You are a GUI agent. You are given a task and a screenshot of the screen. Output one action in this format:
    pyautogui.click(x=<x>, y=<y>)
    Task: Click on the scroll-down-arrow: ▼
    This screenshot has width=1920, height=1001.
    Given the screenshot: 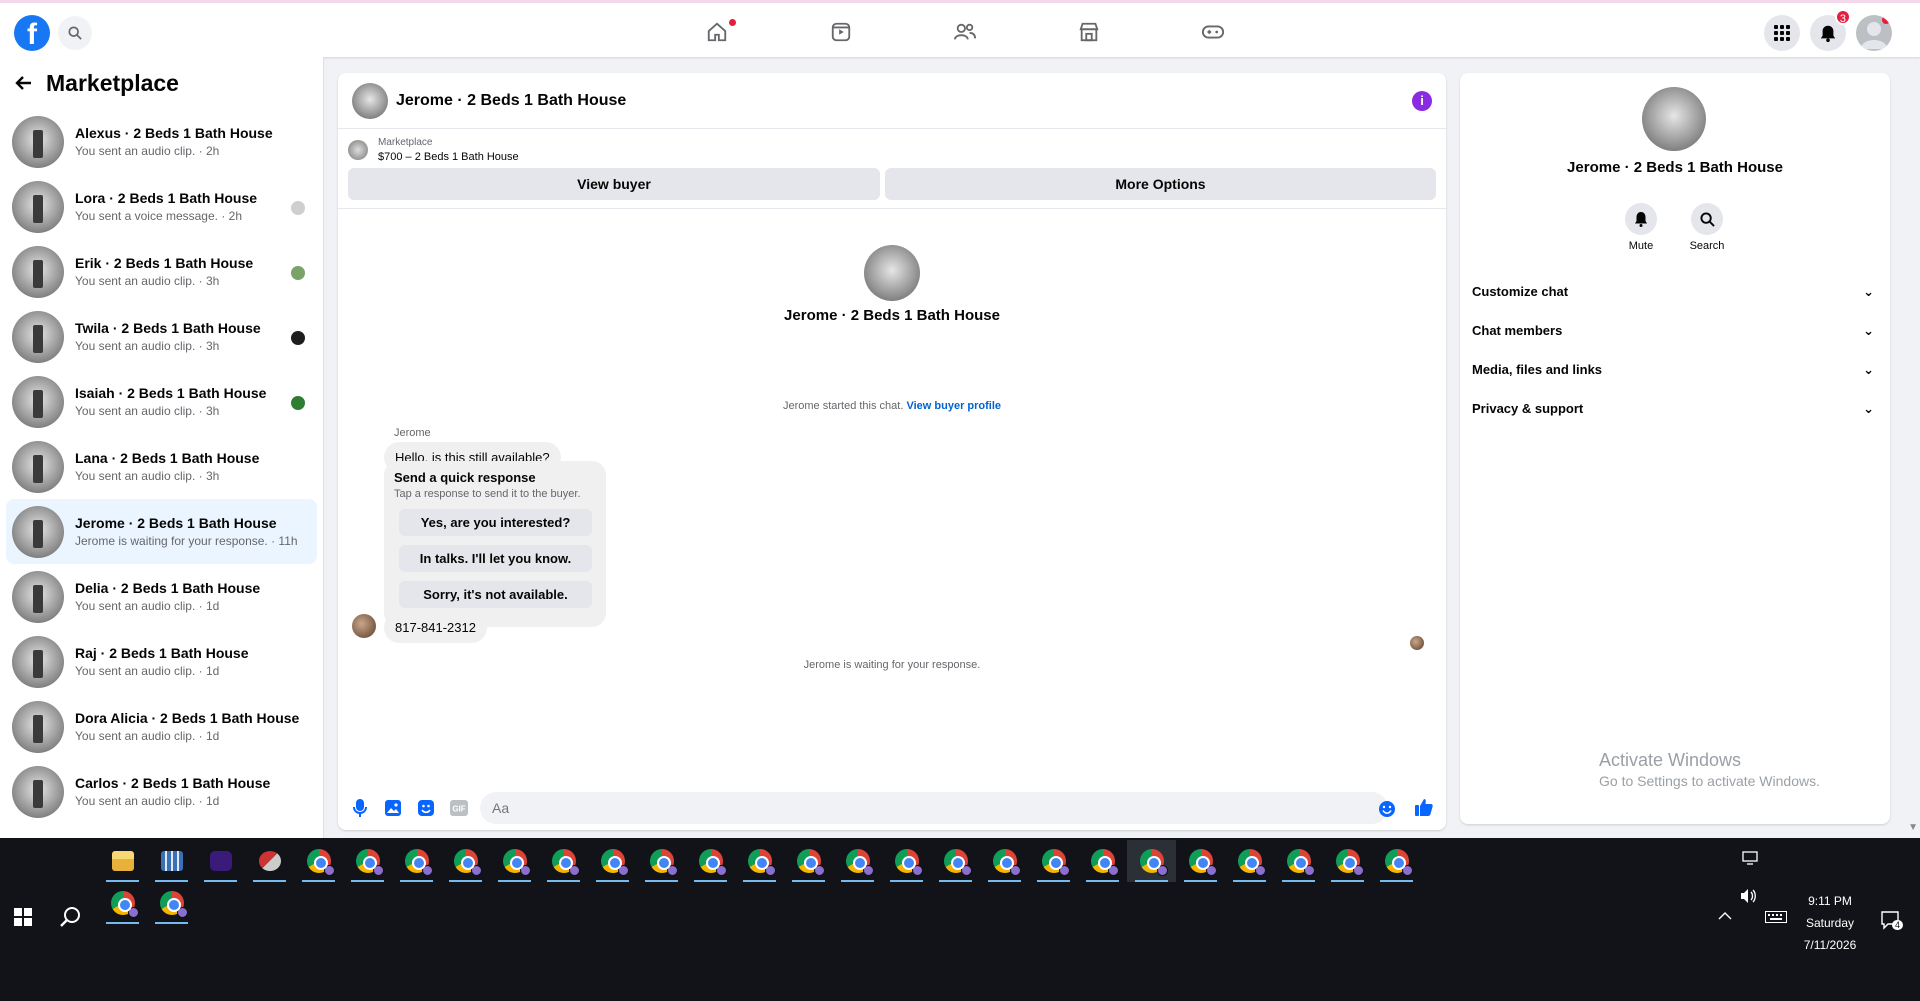 What is the action you would take?
    pyautogui.click(x=1913, y=827)
    